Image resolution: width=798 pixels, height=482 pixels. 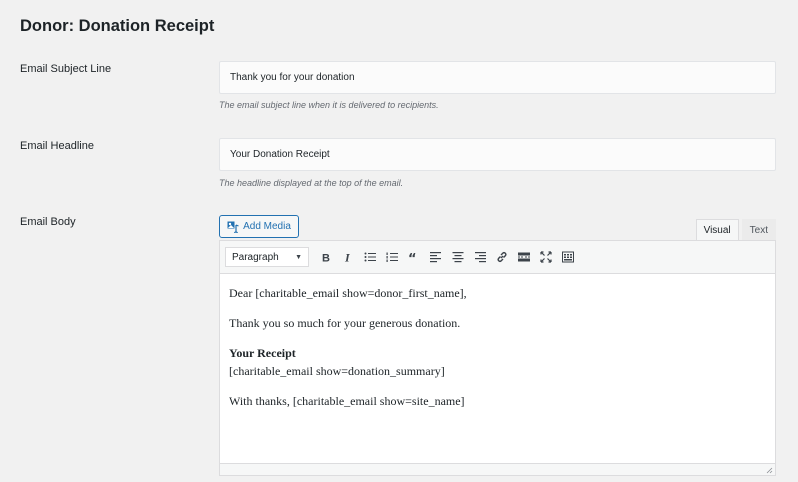 I want to click on editor-toolbar: Paragraph ▼ B I “, so click(x=497, y=257).